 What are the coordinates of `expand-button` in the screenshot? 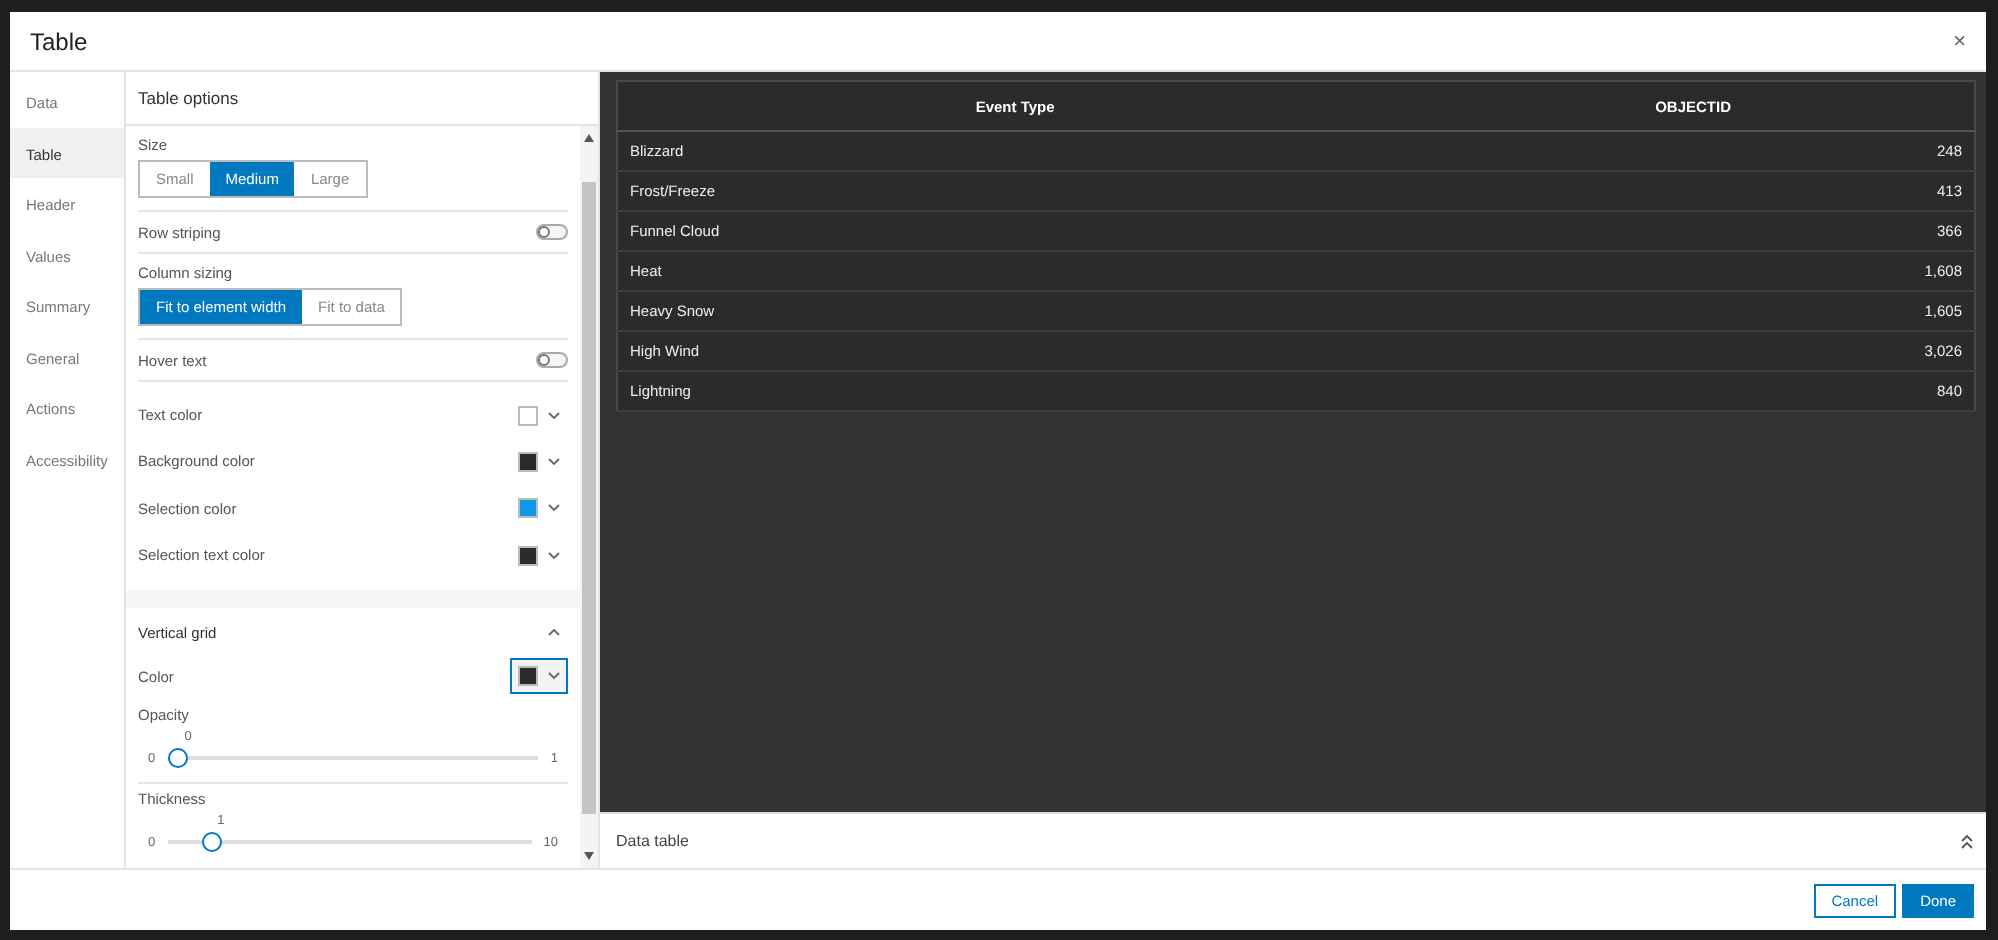 It's located at (1967, 841).